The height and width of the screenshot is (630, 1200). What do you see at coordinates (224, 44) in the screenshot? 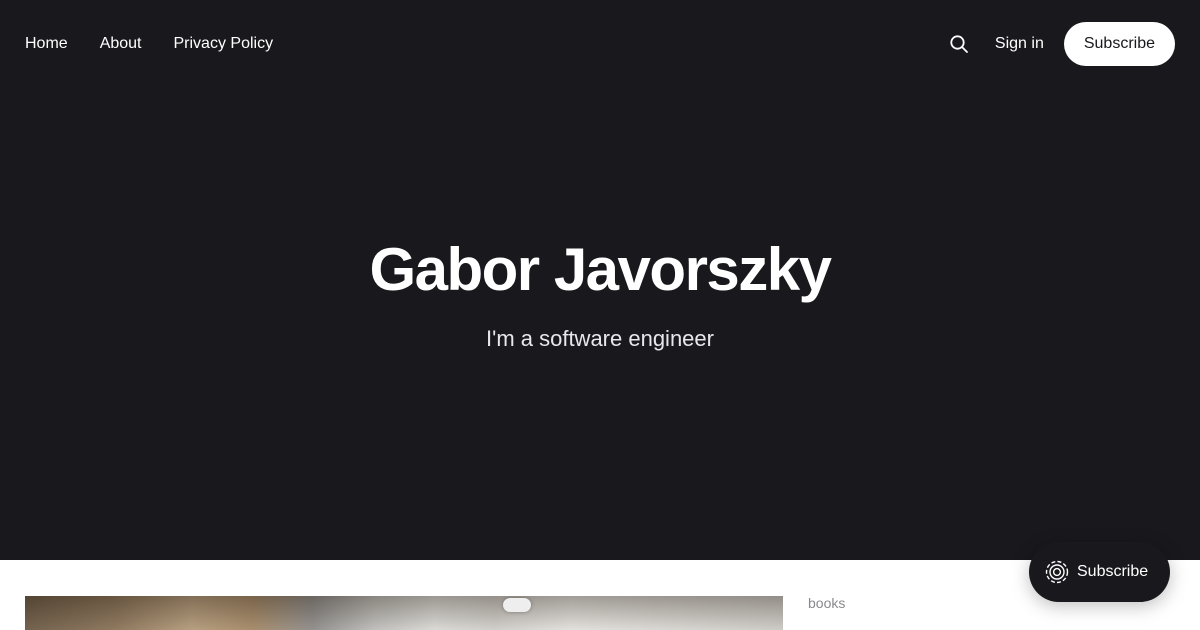
I see `nav-link-privacy-policy: Privacy Policy` at bounding box center [224, 44].